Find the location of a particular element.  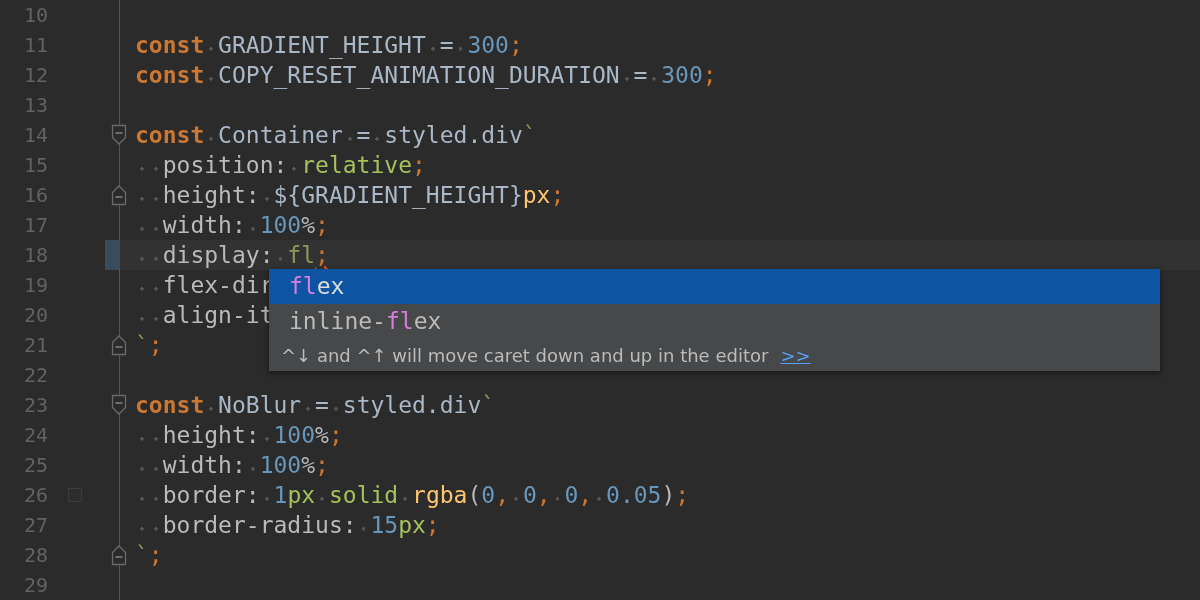

line-number: 14 is located at coordinates (35, 135).